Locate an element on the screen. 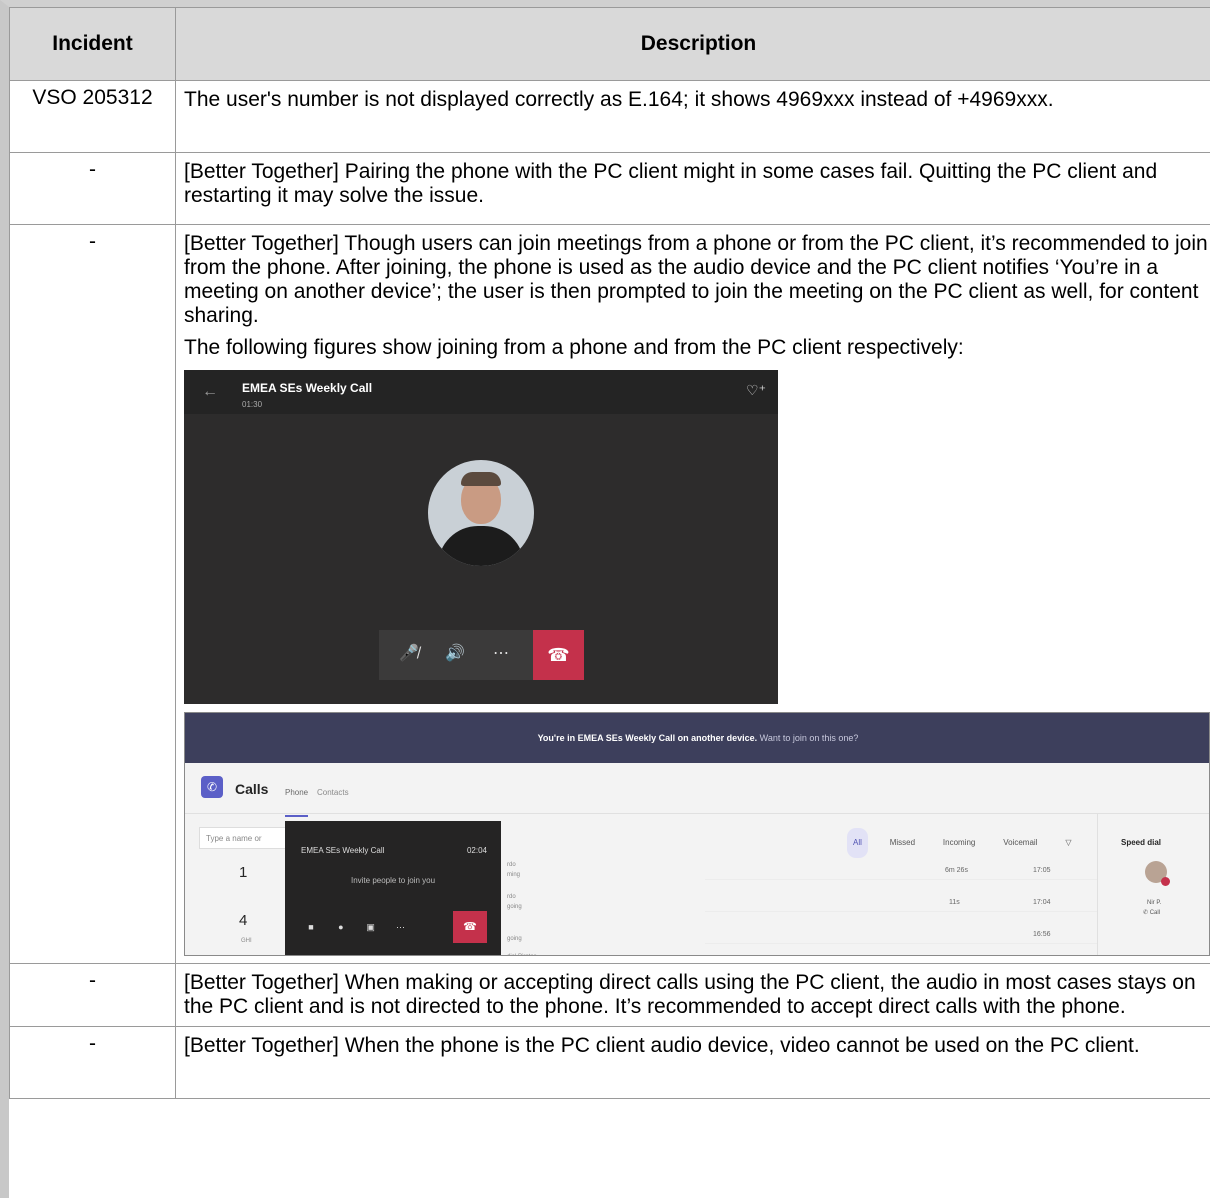 This screenshot has height=1198, width=1210. divider is located at coordinates (697, 813).